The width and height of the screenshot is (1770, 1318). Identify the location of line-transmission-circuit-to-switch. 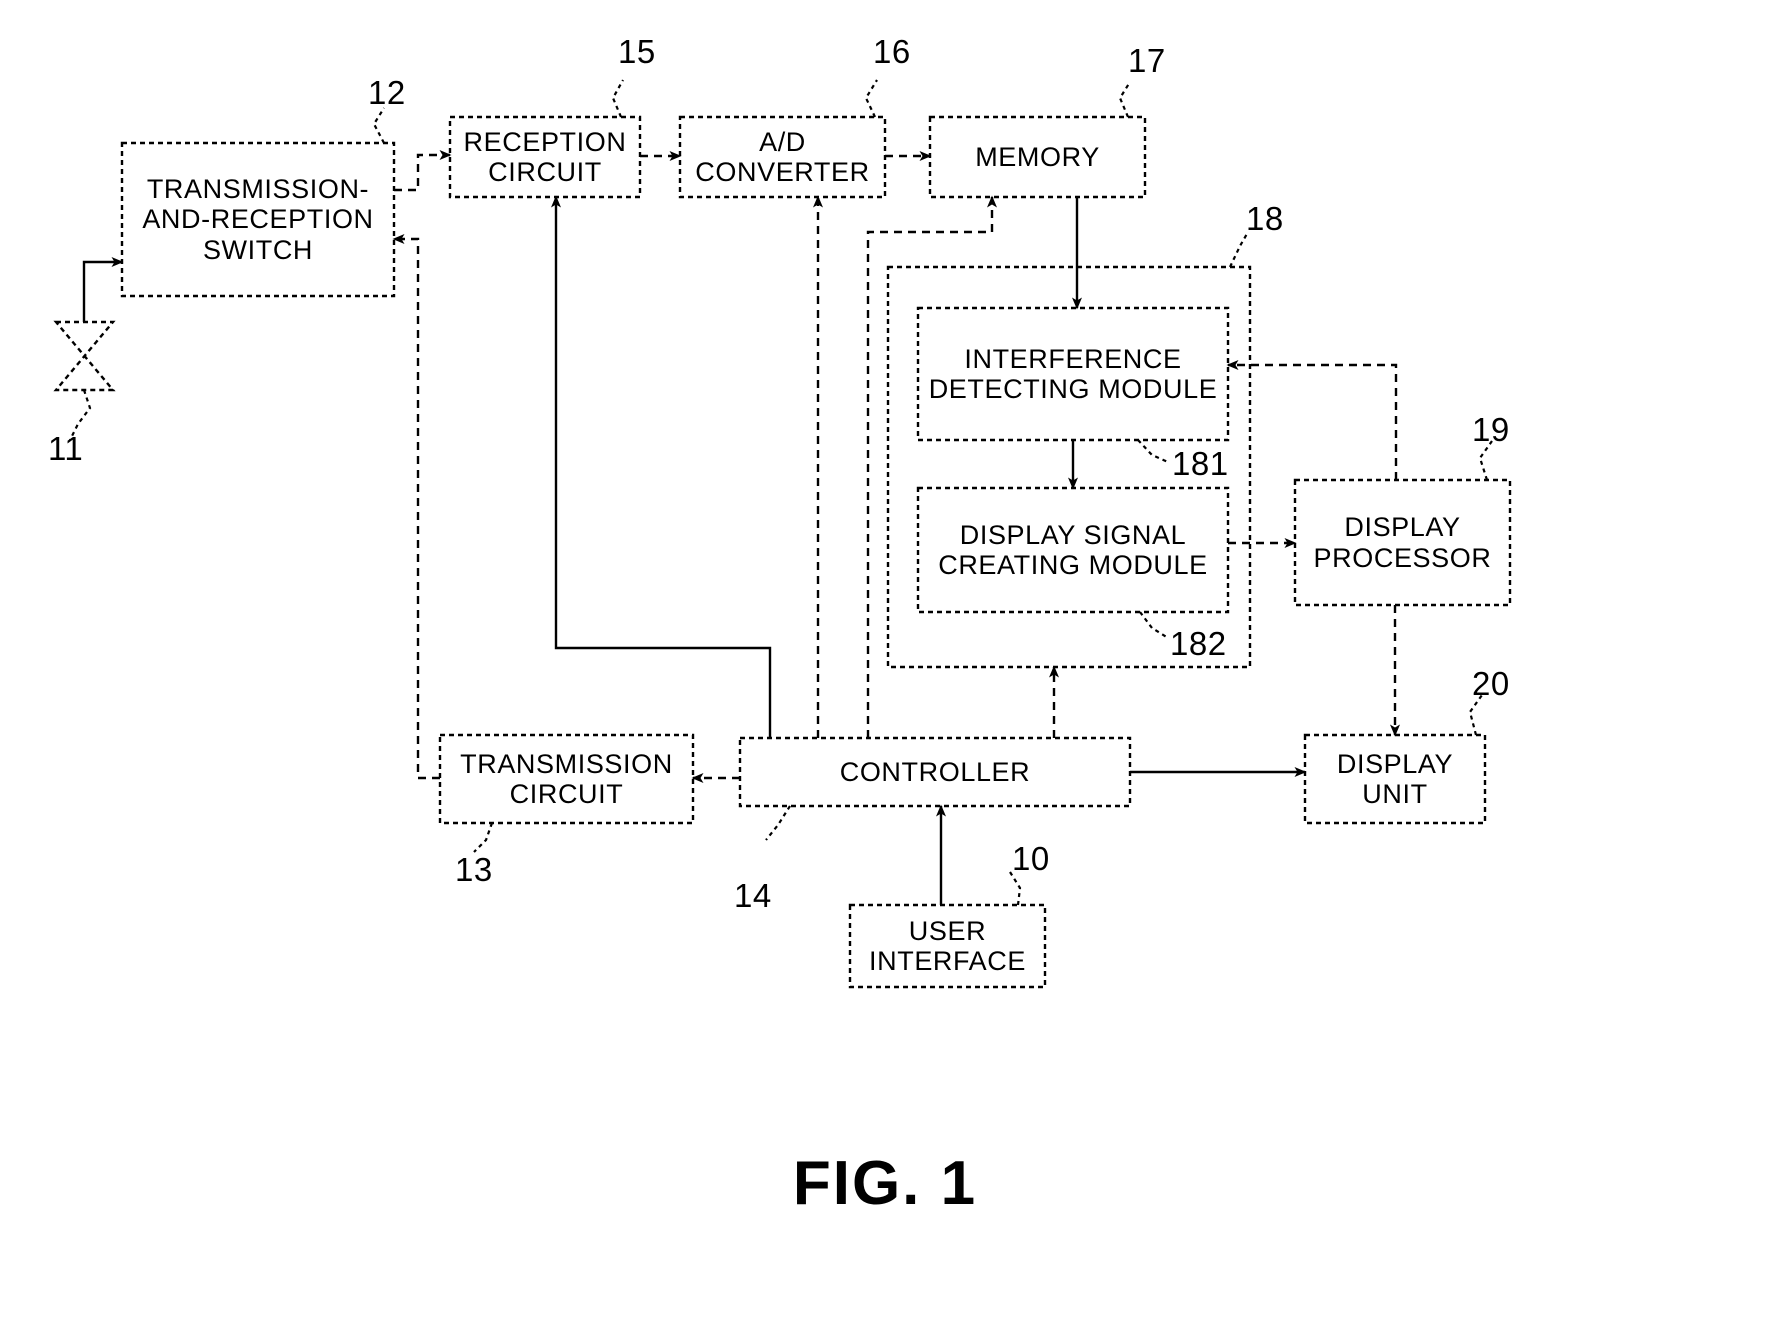
(416, 507).